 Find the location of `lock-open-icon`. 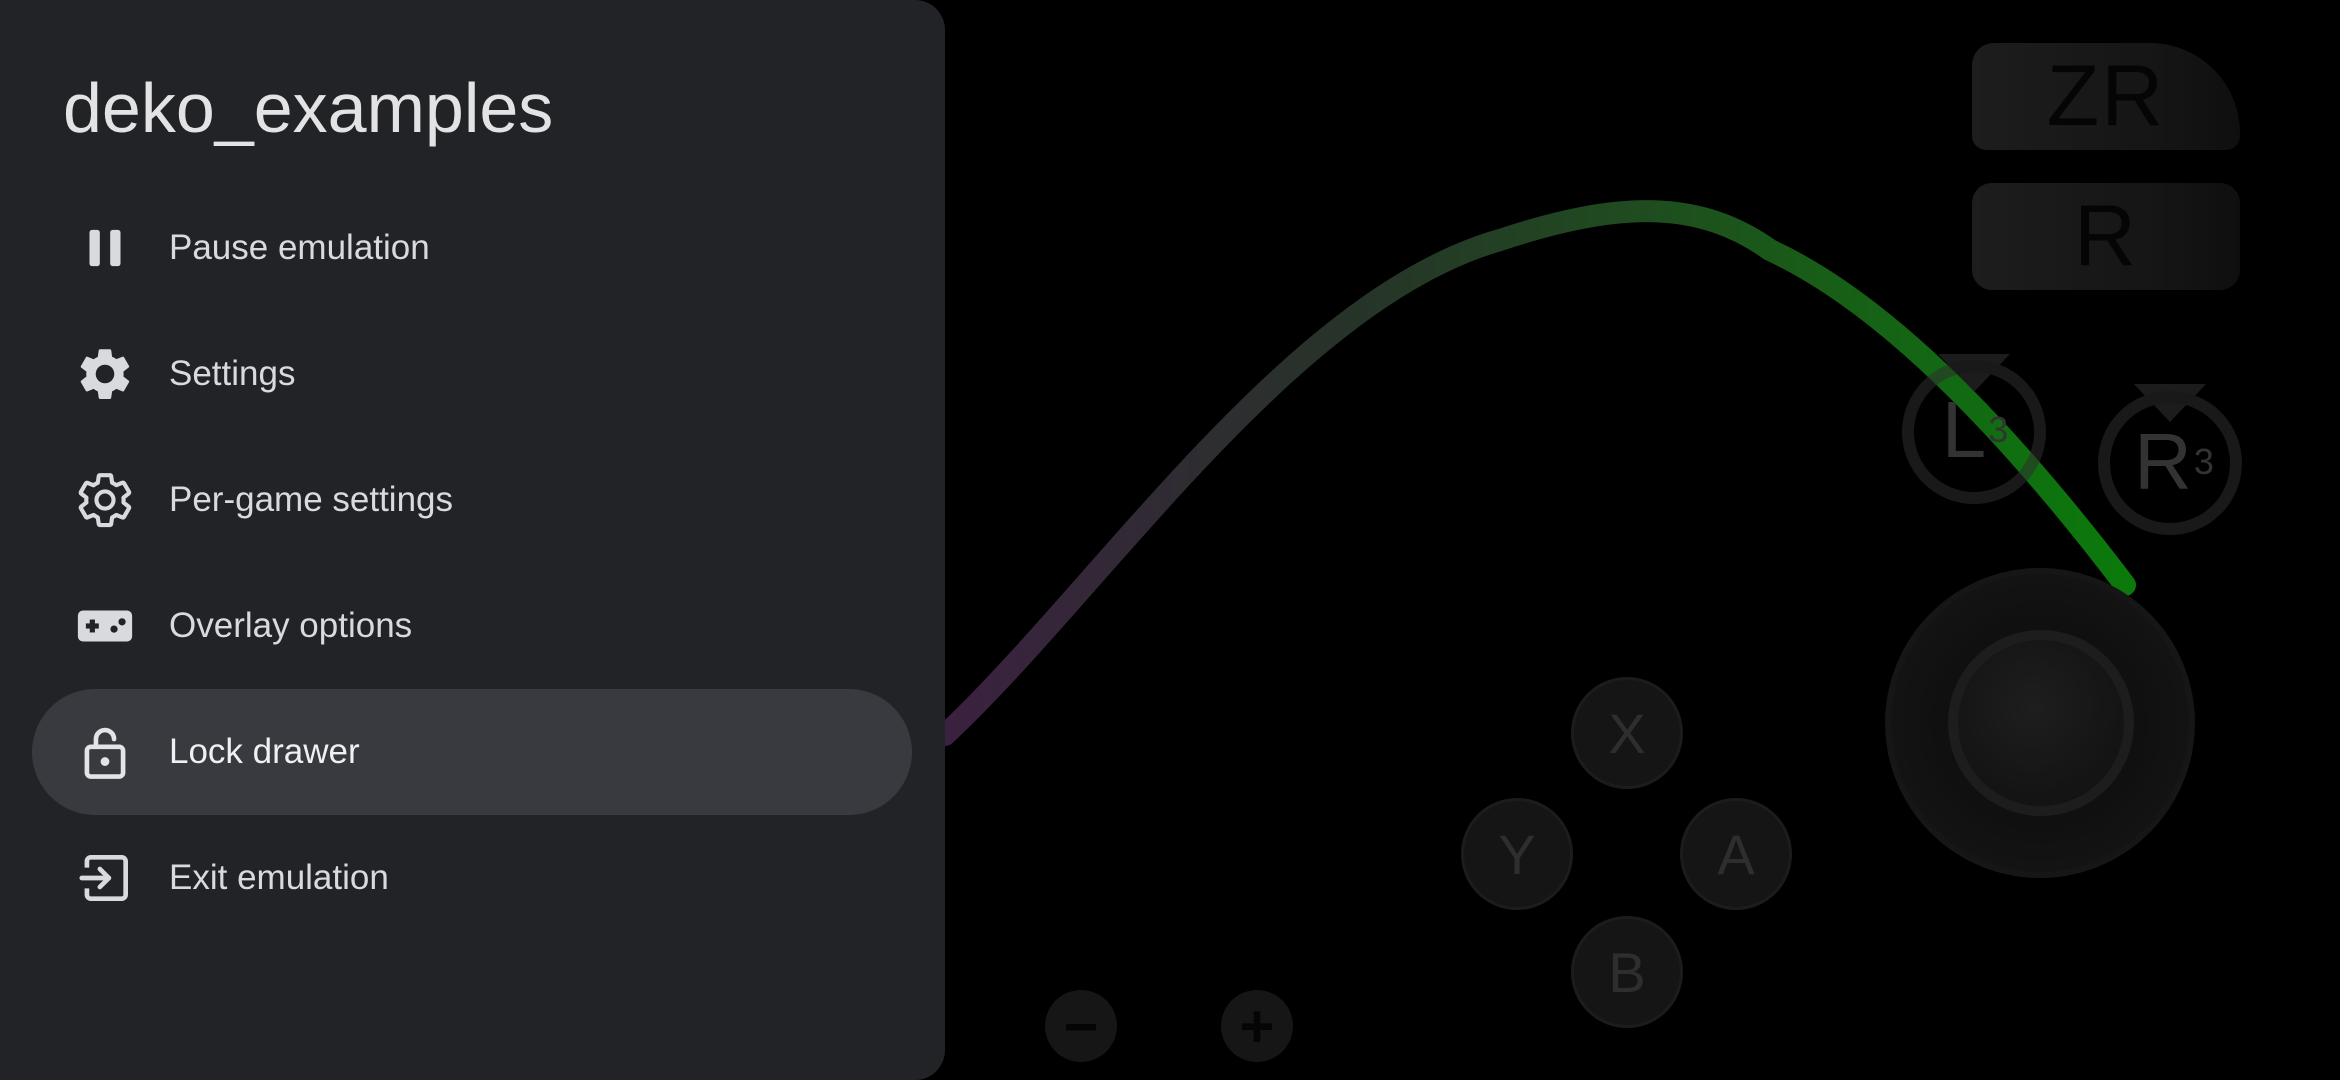

lock-open-icon is located at coordinates (105, 752).